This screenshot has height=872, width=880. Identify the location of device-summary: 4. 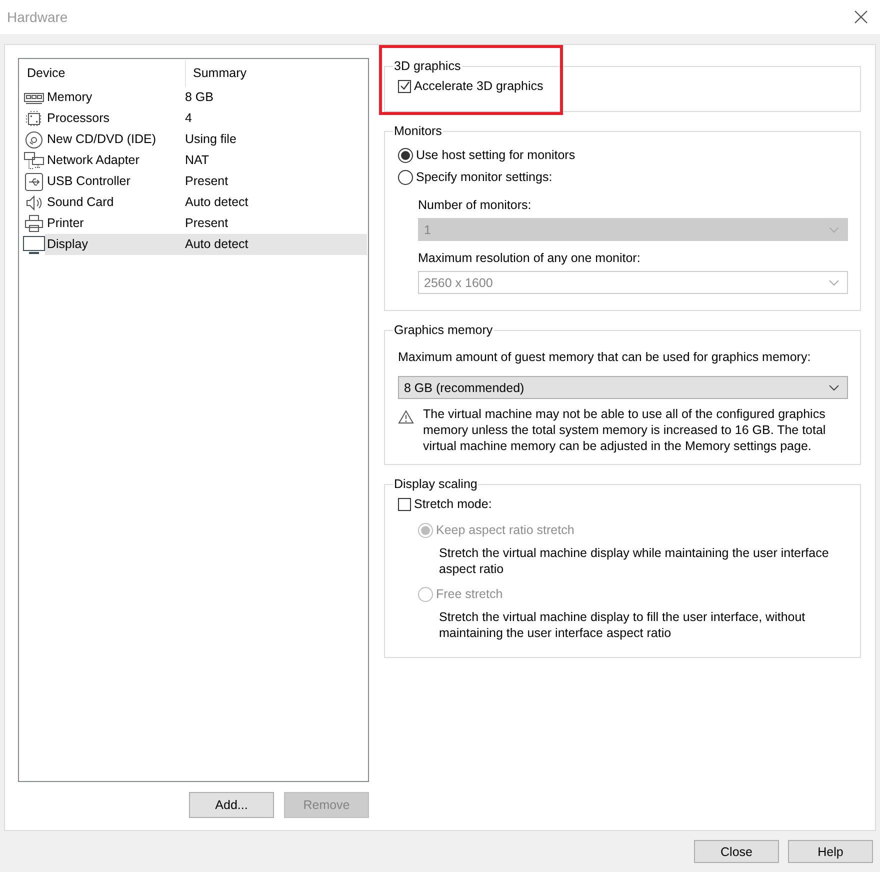
(276, 118).